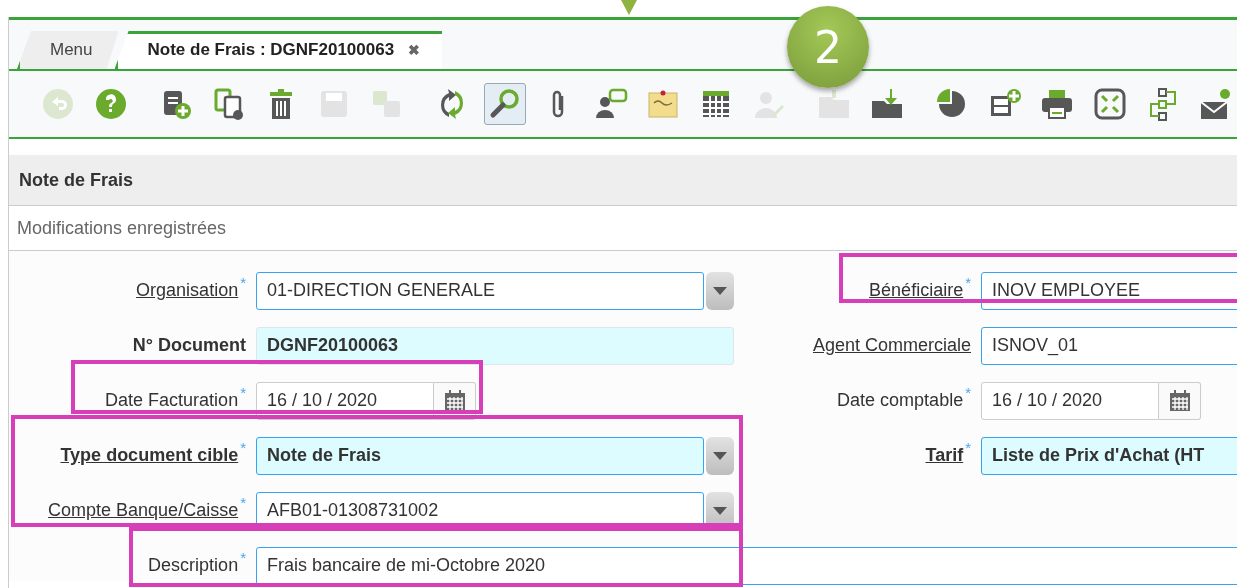 This screenshot has width=1237, height=588. What do you see at coordinates (187, 290) in the screenshot?
I see `field-label-link: Organisation` at bounding box center [187, 290].